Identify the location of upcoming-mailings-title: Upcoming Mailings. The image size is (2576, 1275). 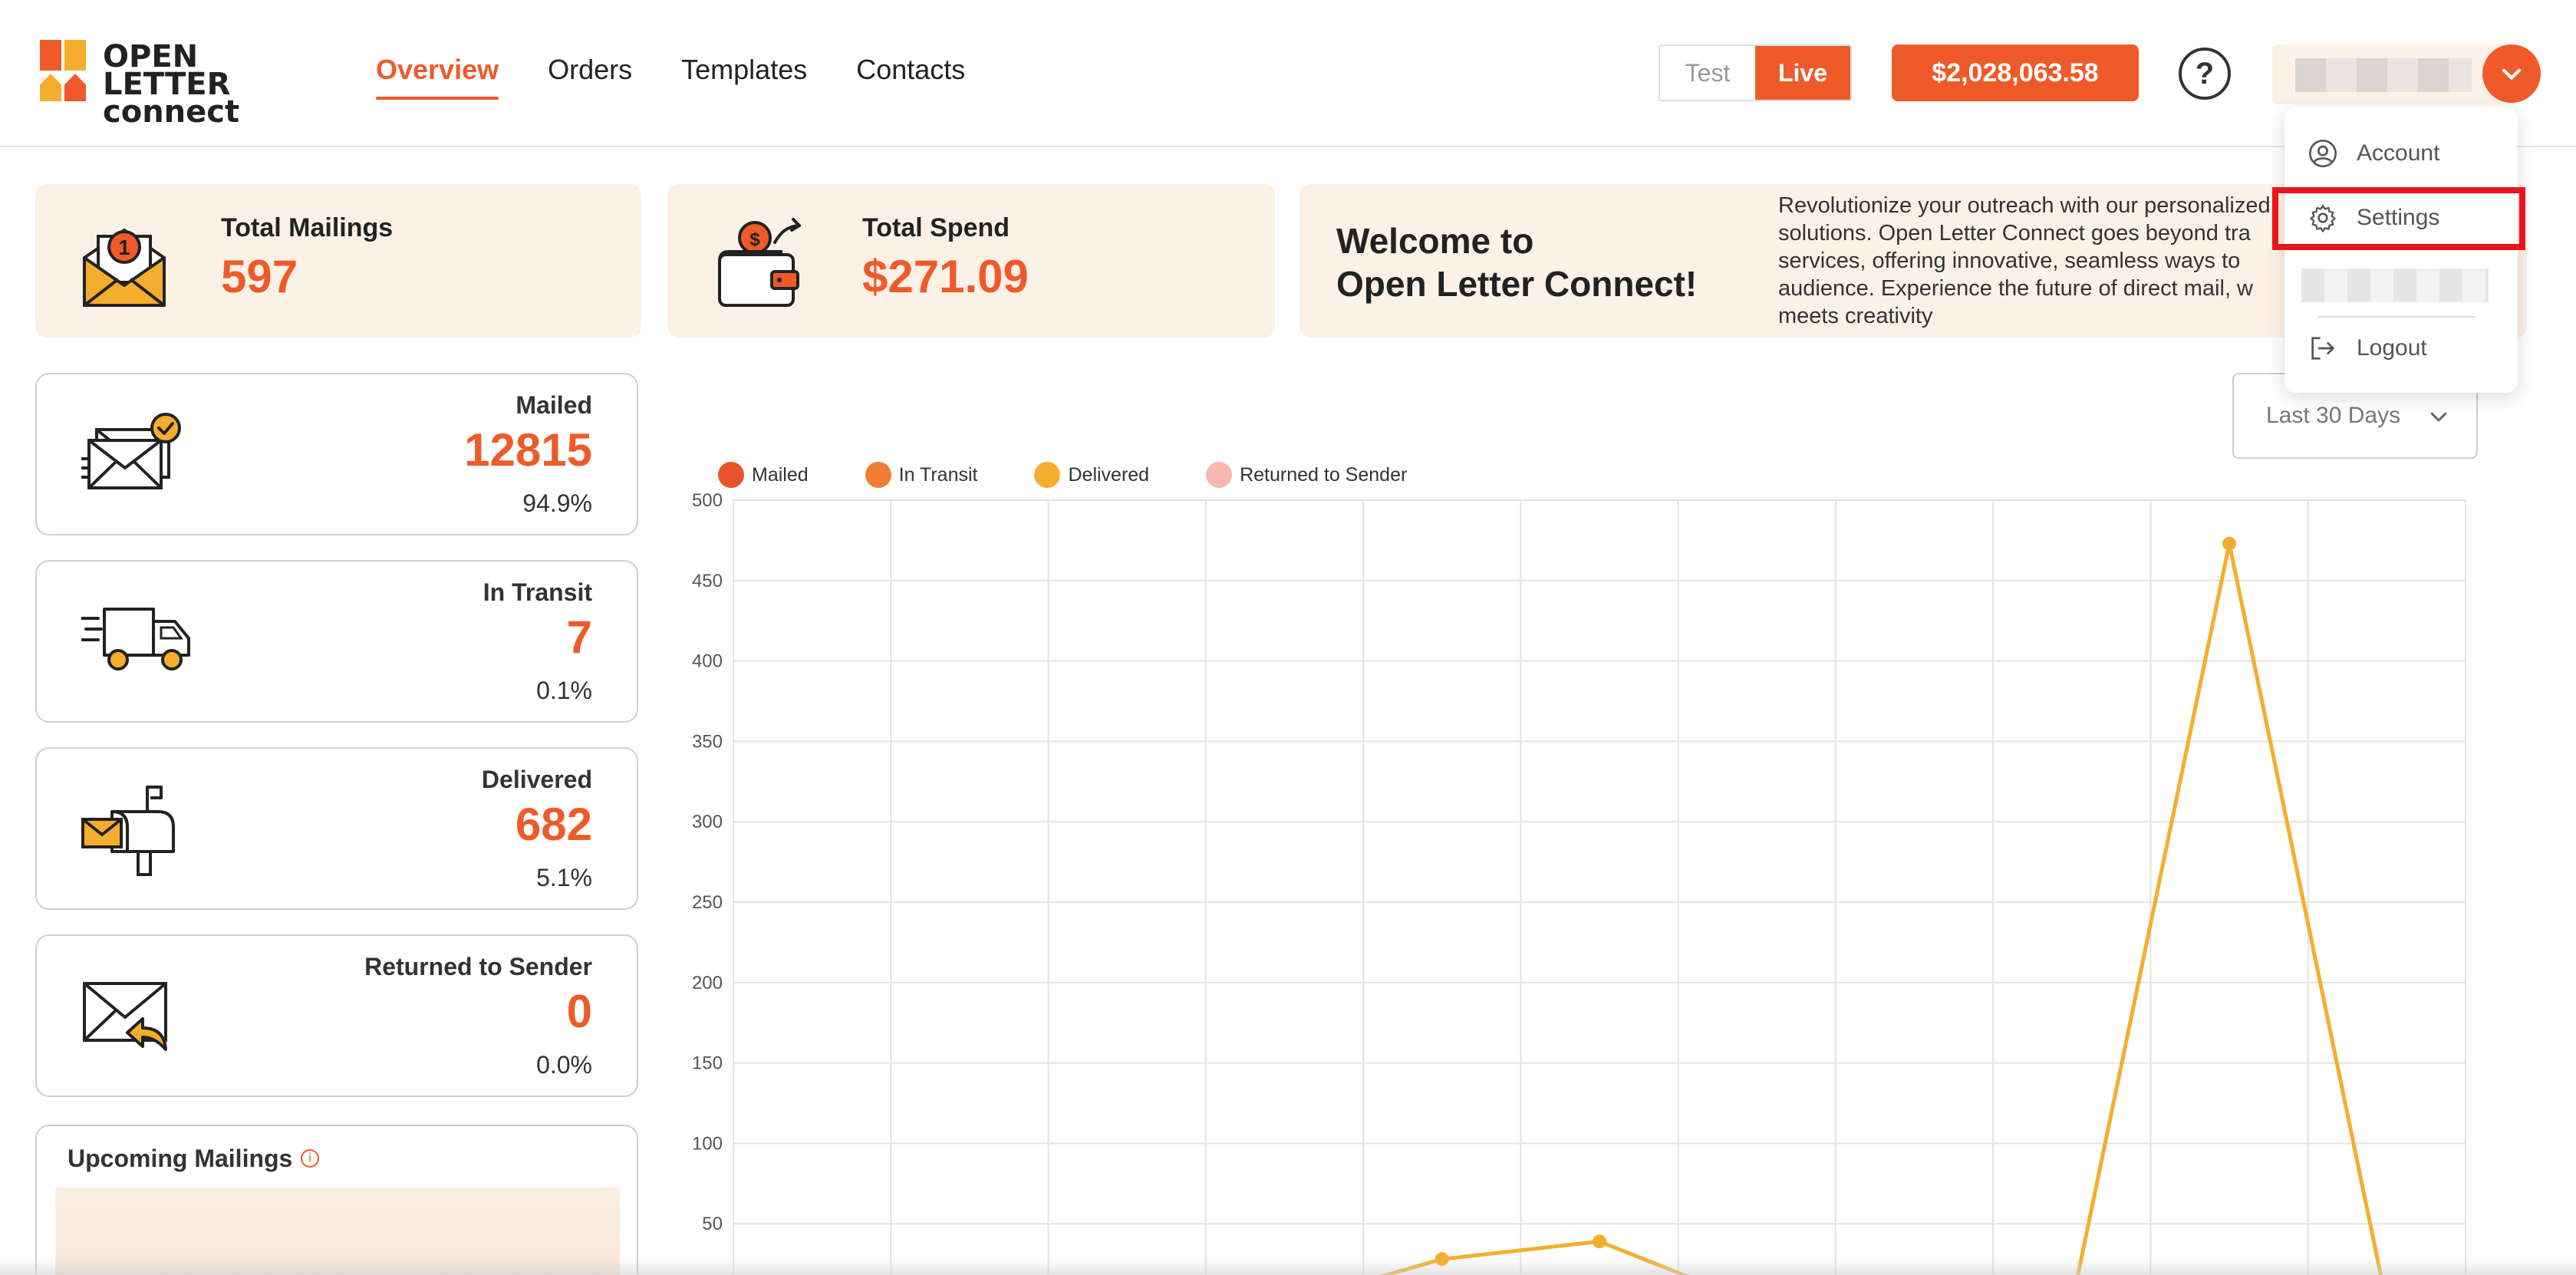
(180, 1158).